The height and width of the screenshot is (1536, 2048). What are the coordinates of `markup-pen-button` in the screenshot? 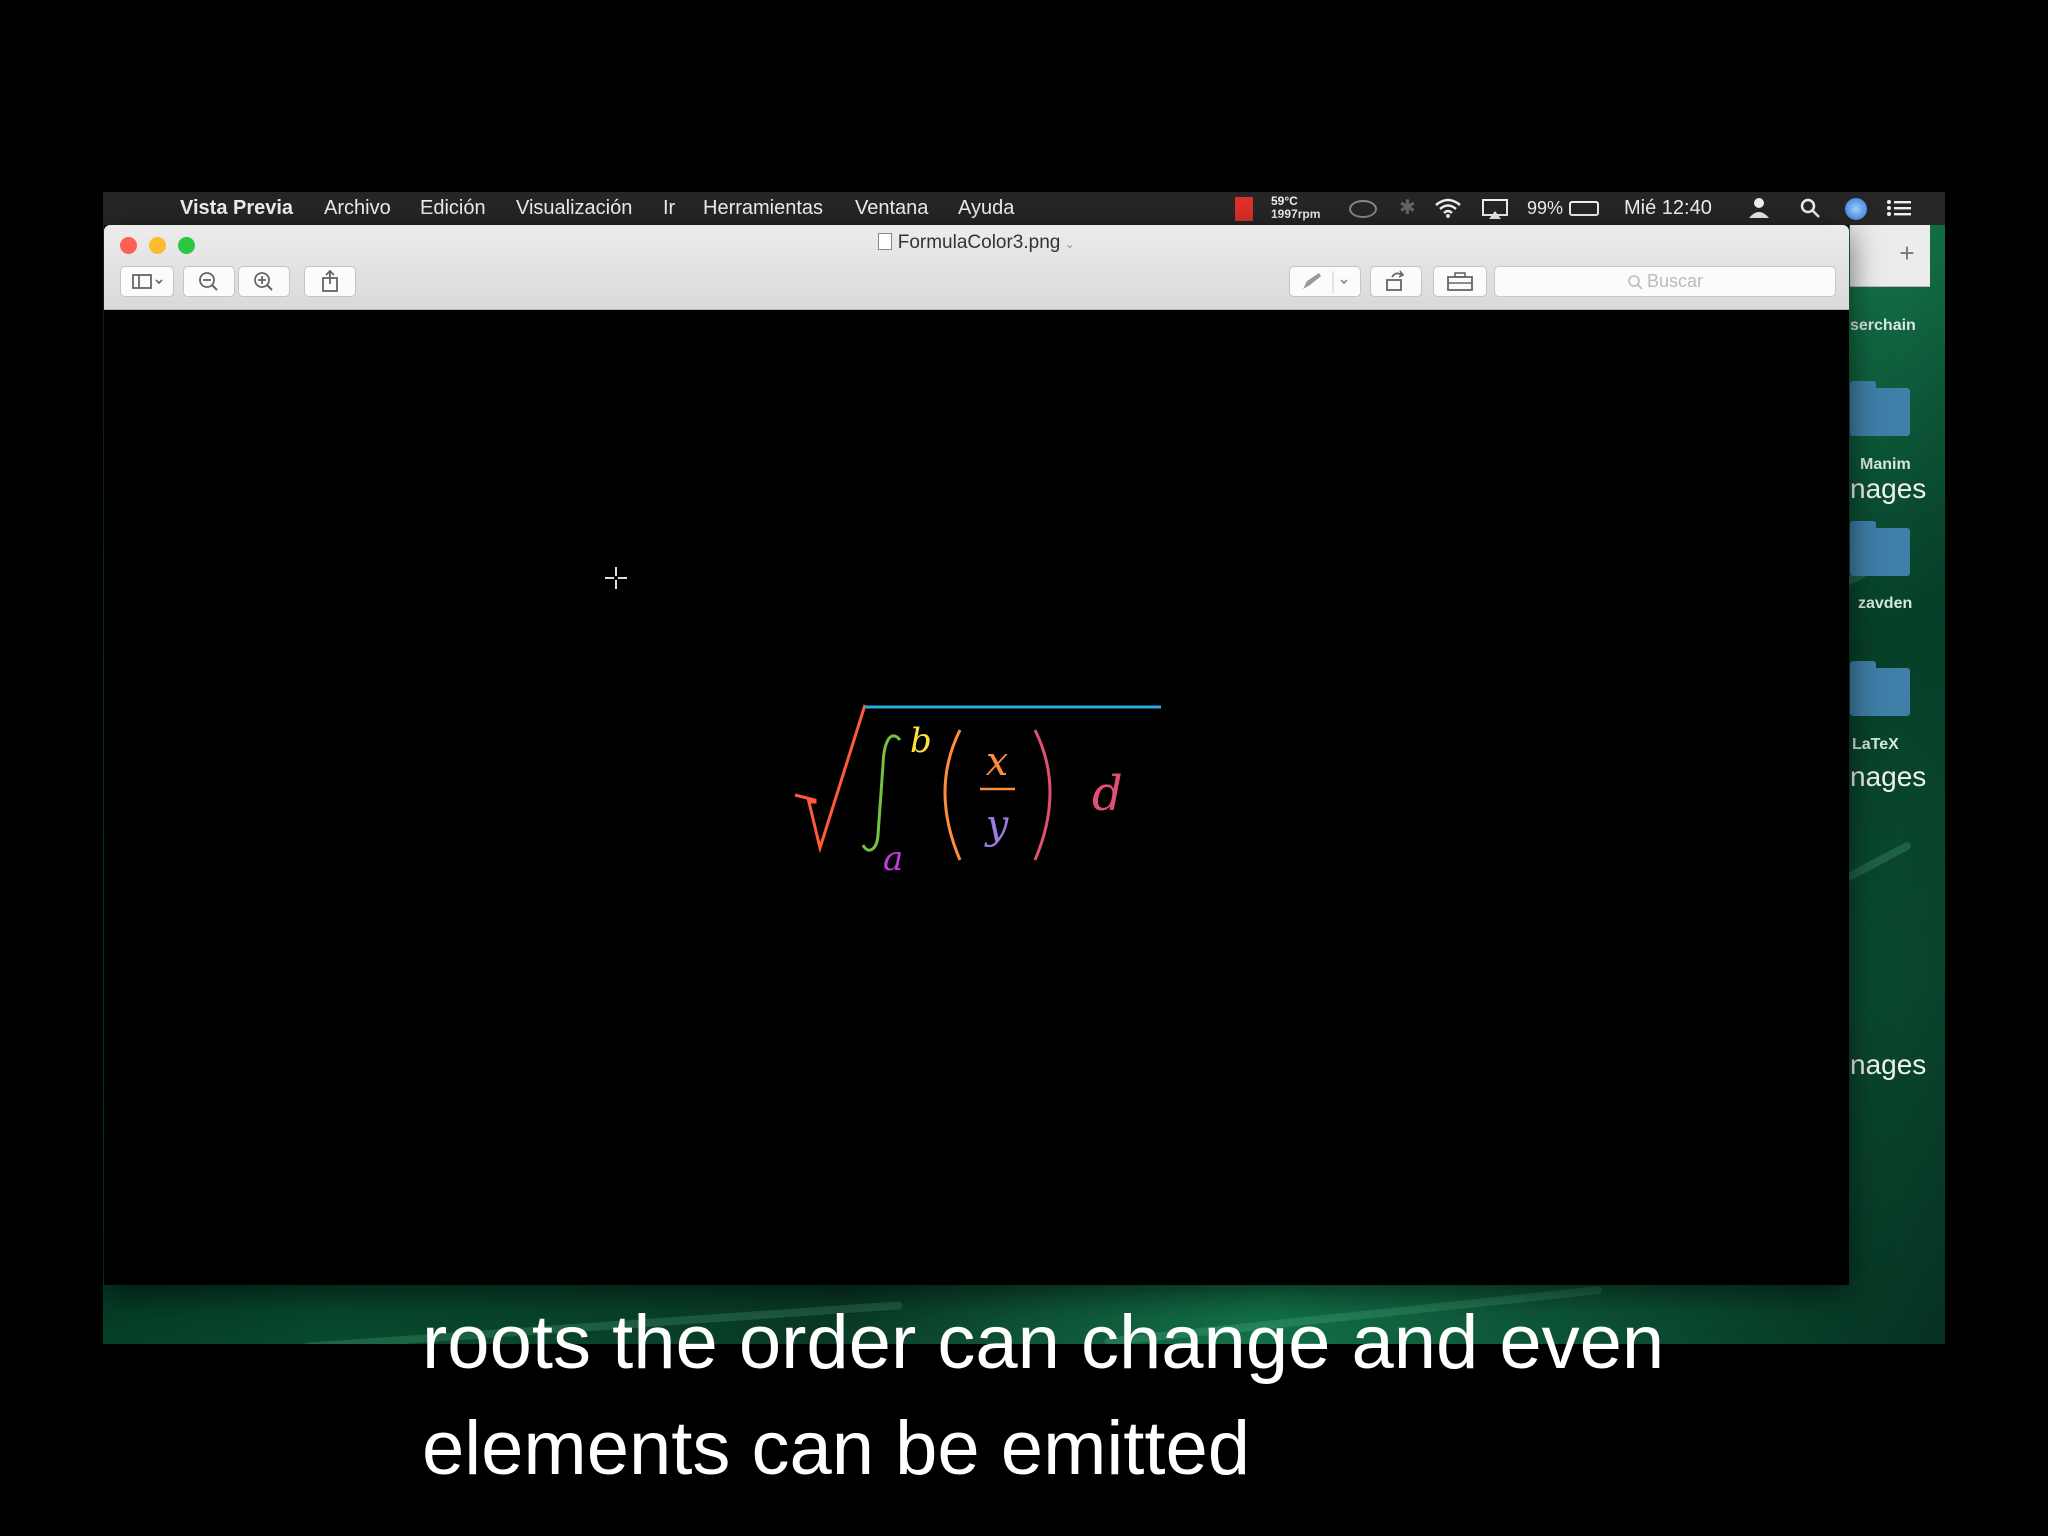 It's located at (1325, 281).